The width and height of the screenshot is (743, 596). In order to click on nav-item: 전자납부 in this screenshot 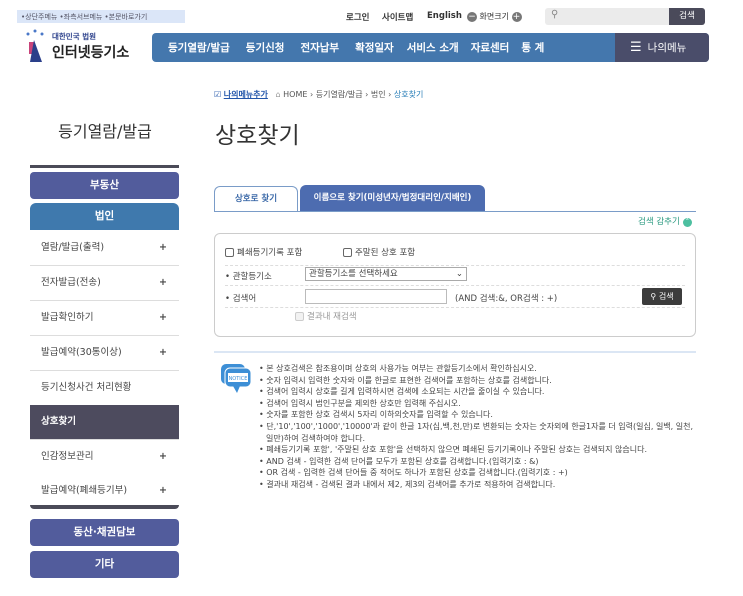, I will do `click(319, 47)`.